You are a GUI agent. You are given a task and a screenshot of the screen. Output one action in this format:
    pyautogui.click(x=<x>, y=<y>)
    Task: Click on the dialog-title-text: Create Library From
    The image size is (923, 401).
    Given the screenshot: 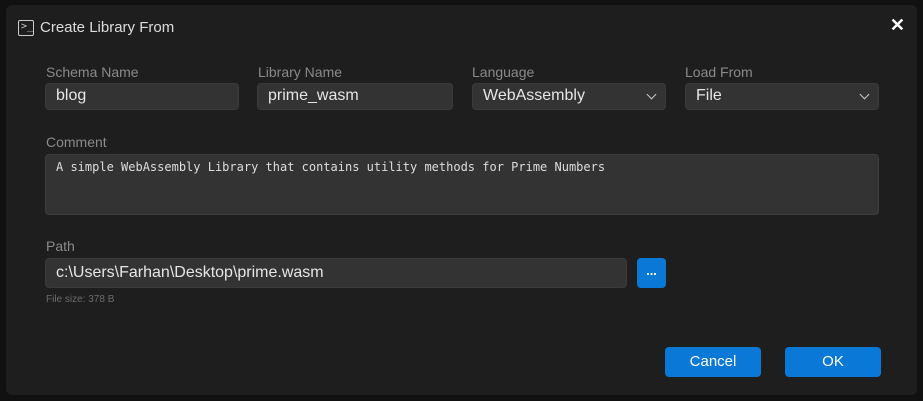 What is the action you would take?
    pyautogui.click(x=107, y=27)
    